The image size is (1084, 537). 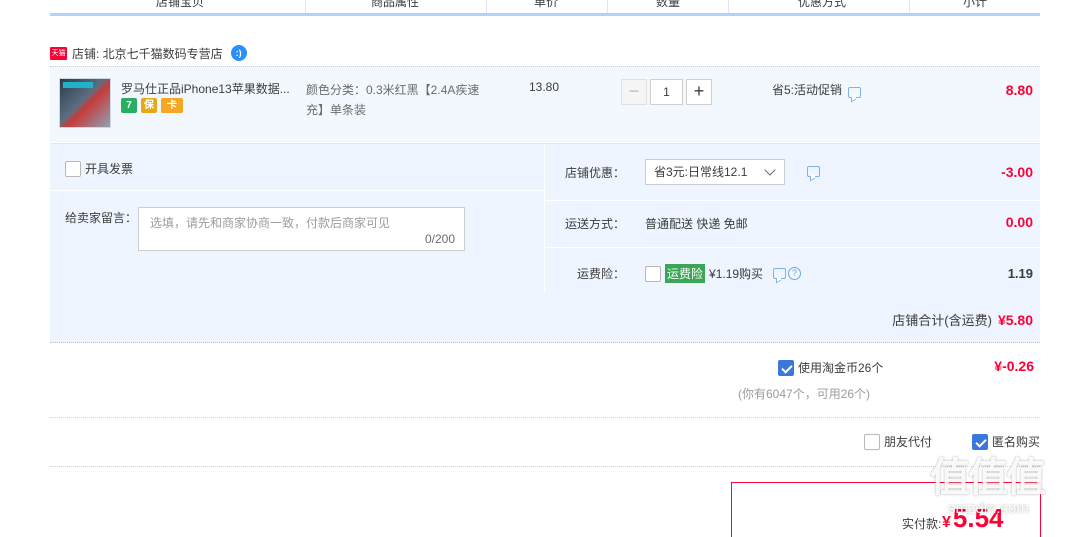 What do you see at coordinates (1014, 366) in the screenshot?
I see `coins-amount: ¥-0.26` at bounding box center [1014, 366].